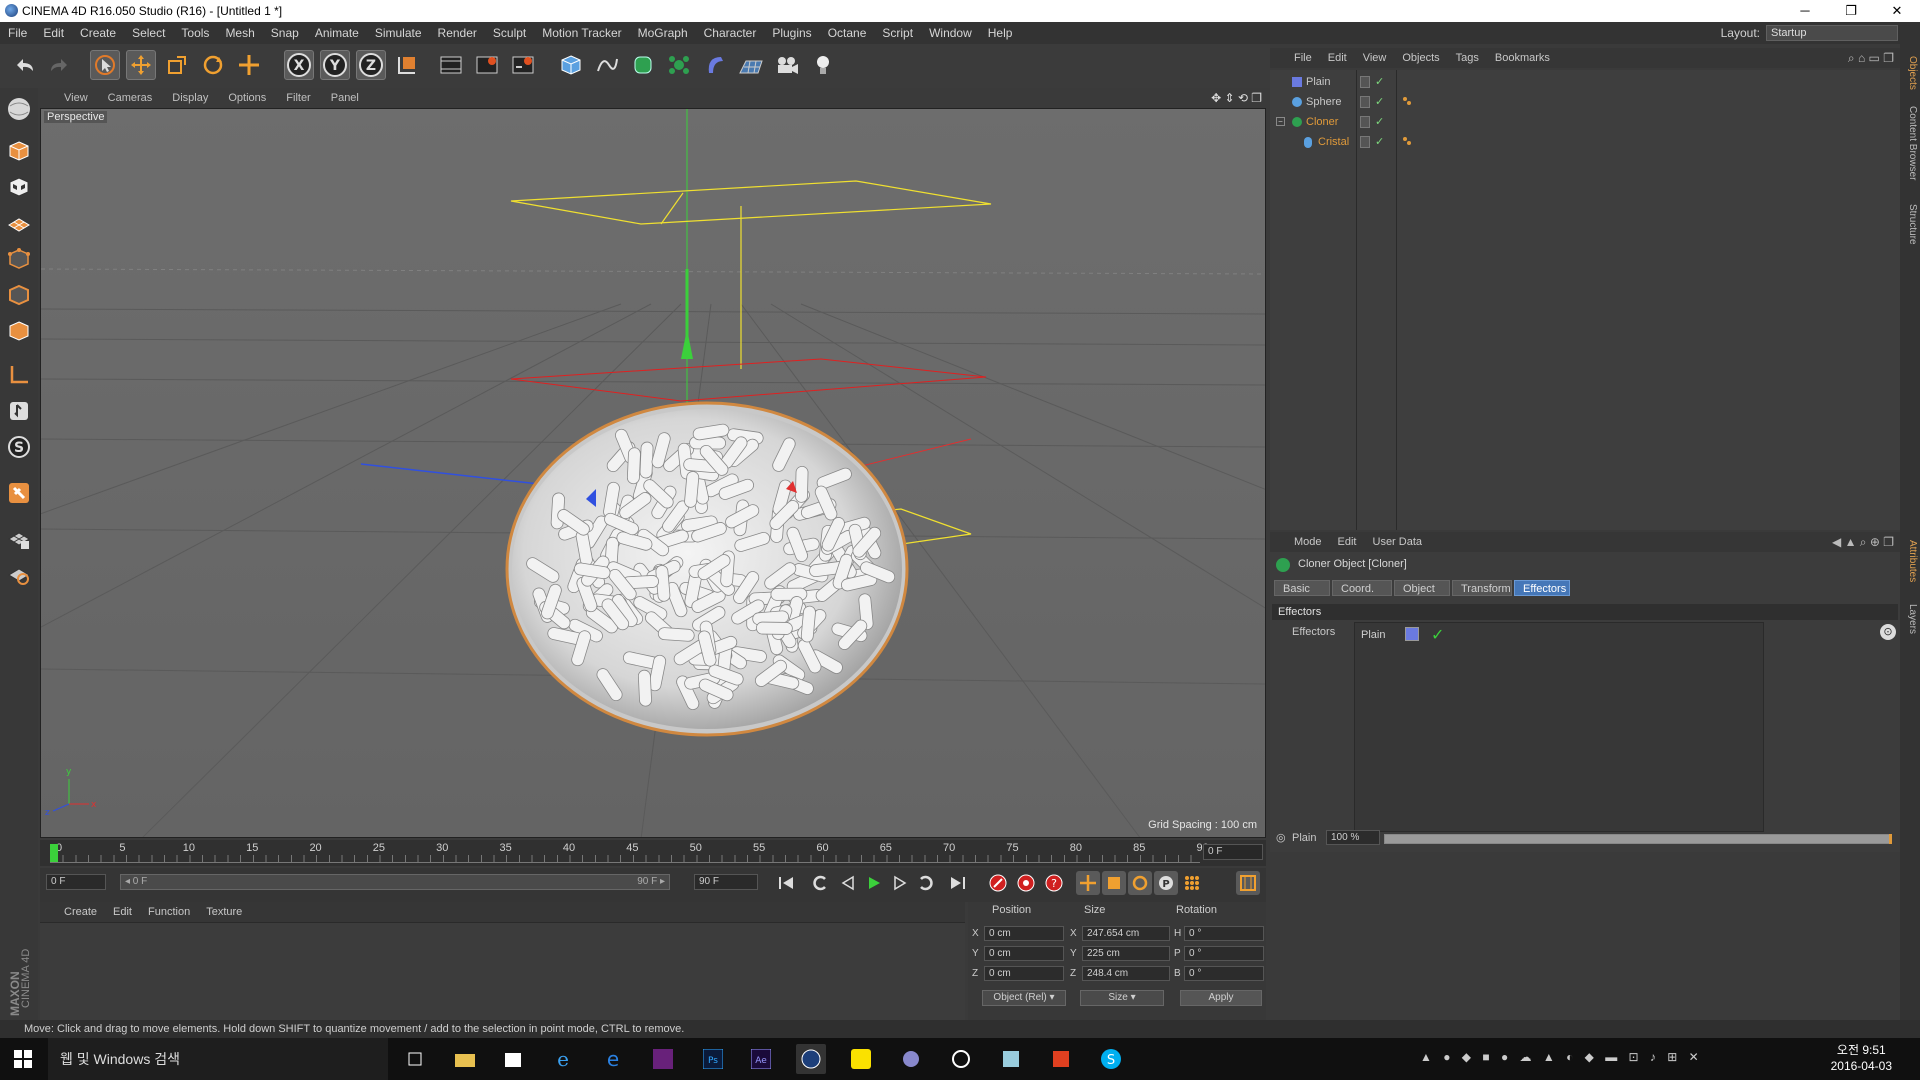  Describe the element at coordinates (19, 447) in the screenshot. I see `snapping-icon: S` at that location.